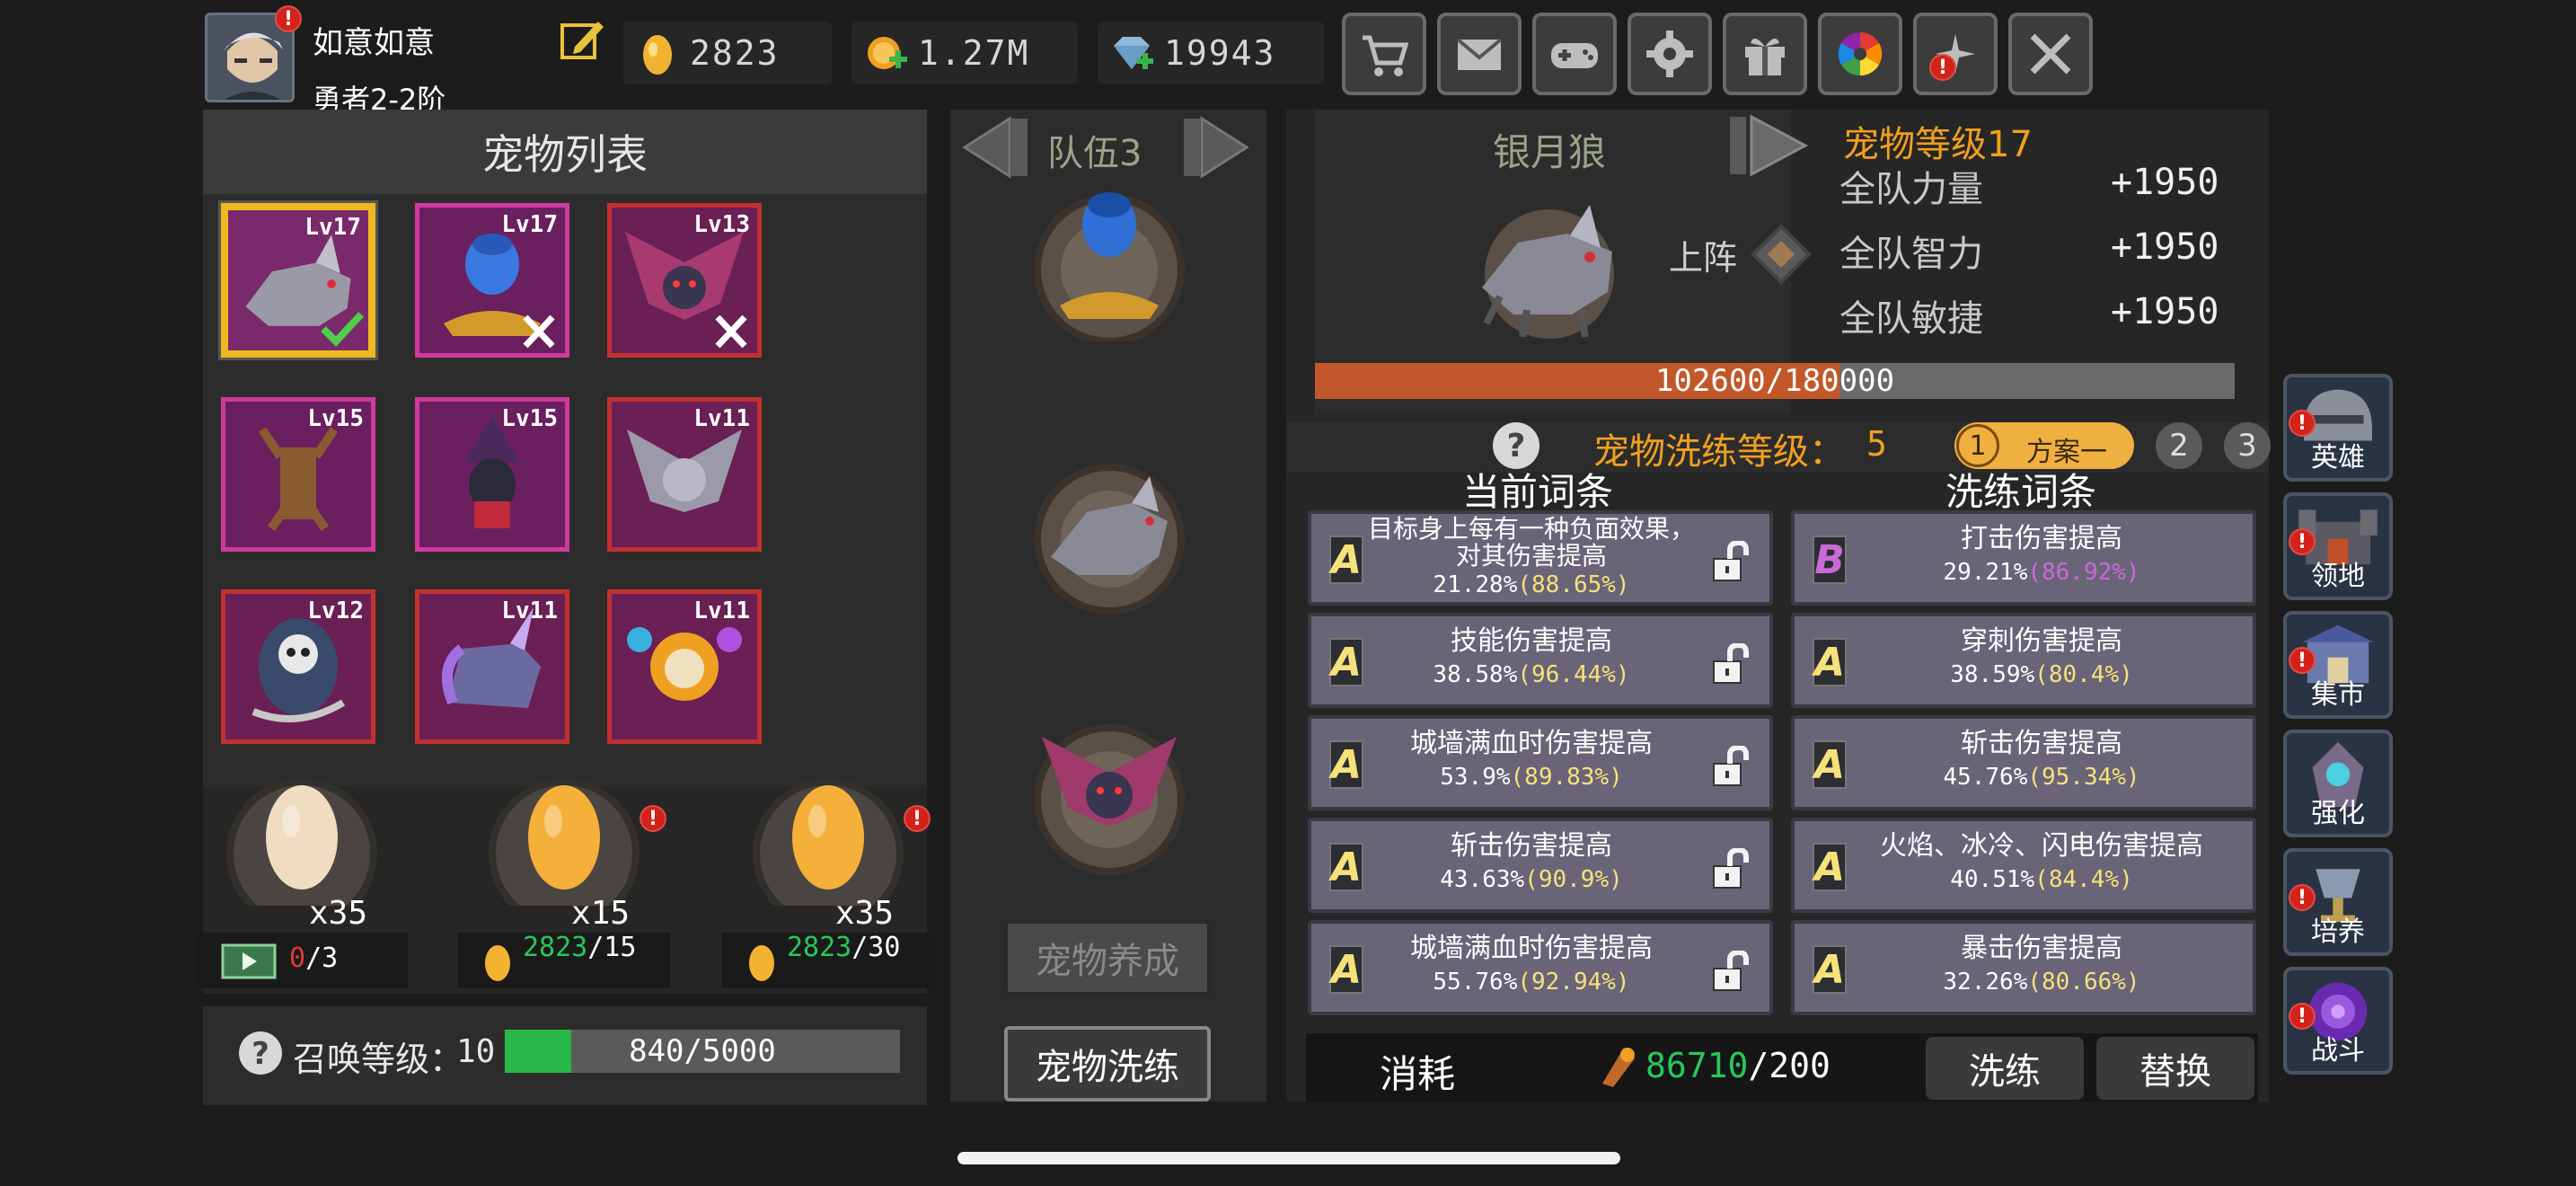 This screenshot has width=2576, height=1186. I want to click on plan-3-tab: 3, so click(2247, 445).